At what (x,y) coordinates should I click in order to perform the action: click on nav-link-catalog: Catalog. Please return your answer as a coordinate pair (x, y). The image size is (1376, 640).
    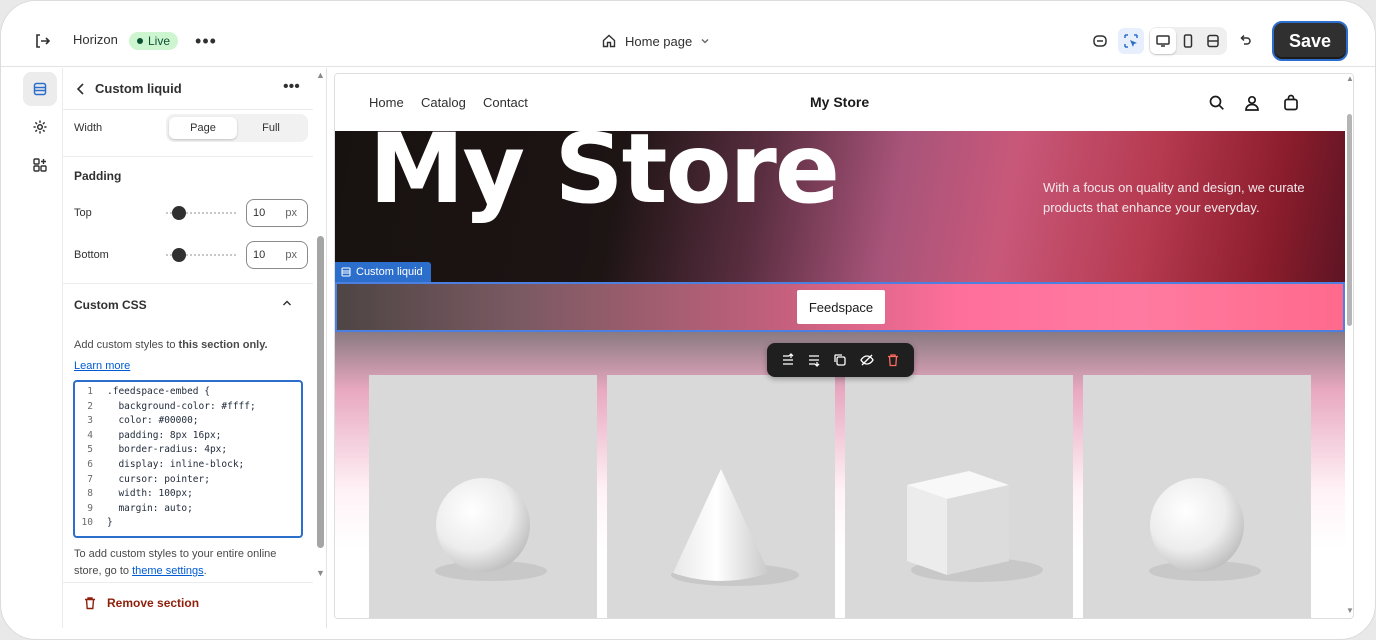
    Looking at the image, I should click on (443, 102).